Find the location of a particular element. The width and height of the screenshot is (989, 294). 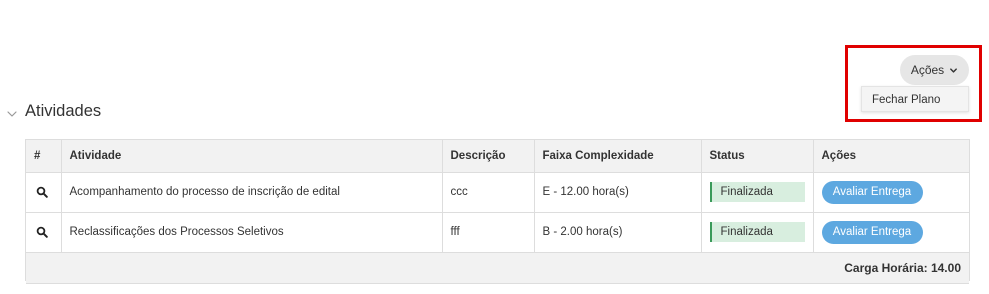

cell-descricao: fff is located at coordinates (488, 232).